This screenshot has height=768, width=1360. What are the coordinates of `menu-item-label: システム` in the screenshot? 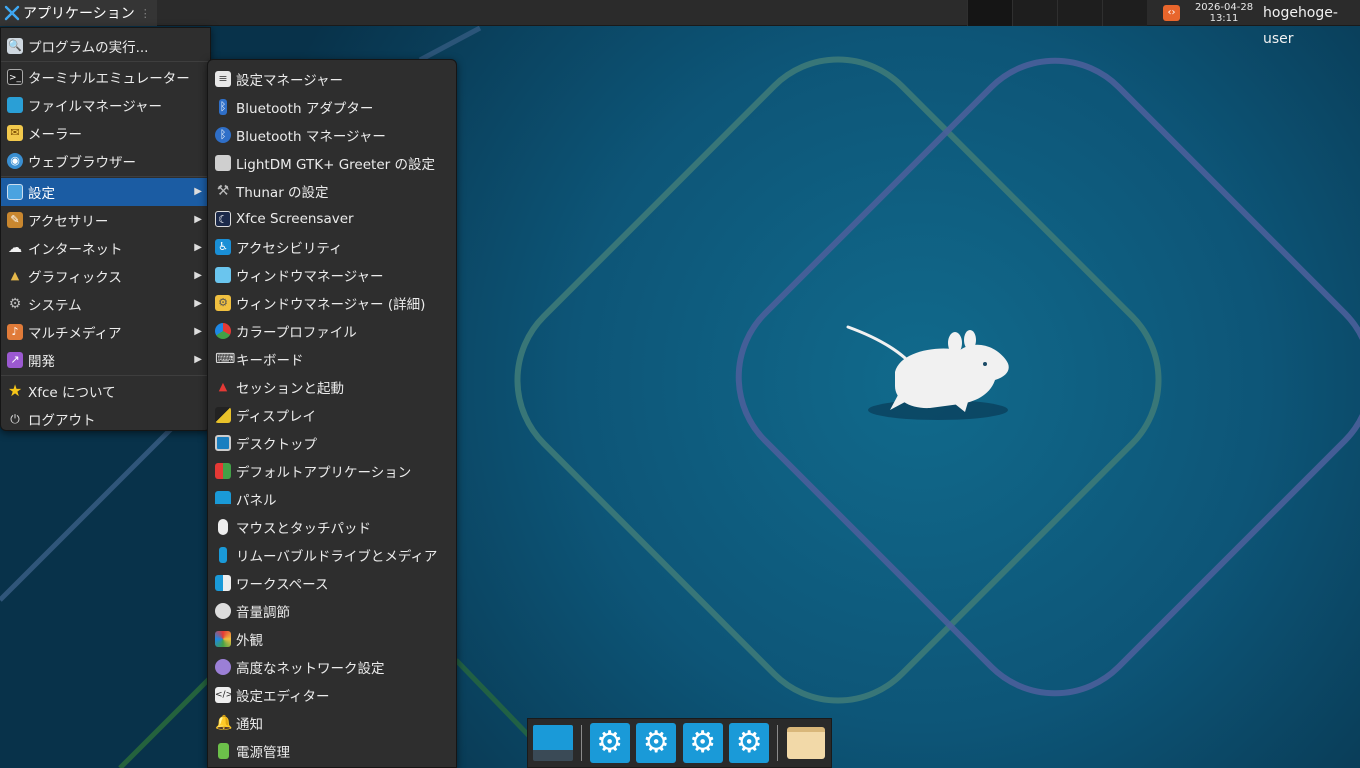 It's located at (55, 306).